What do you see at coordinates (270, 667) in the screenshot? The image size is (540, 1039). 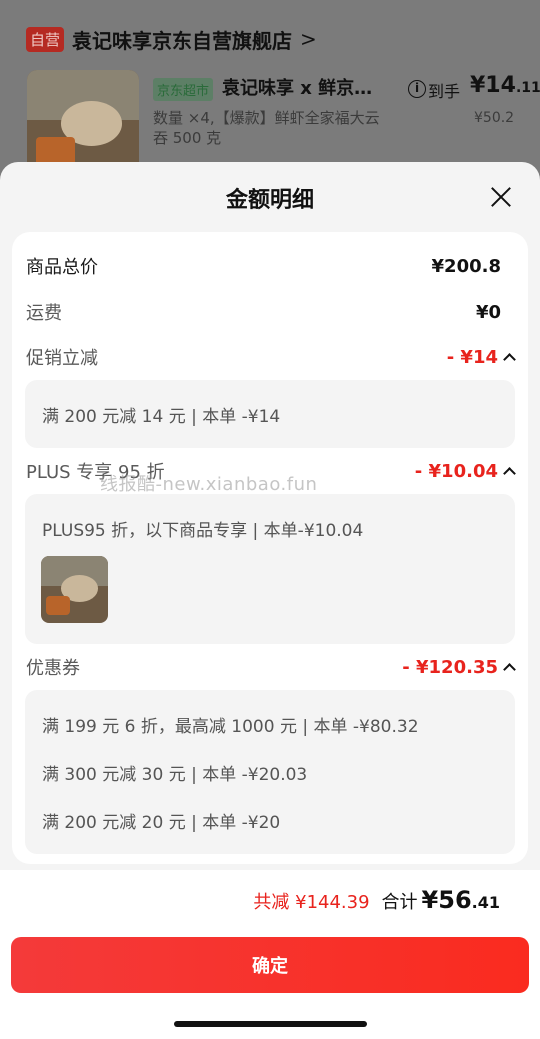 I see `row-coupon: 优惠券 - ¥120.35` at bounding box center [270, 667].